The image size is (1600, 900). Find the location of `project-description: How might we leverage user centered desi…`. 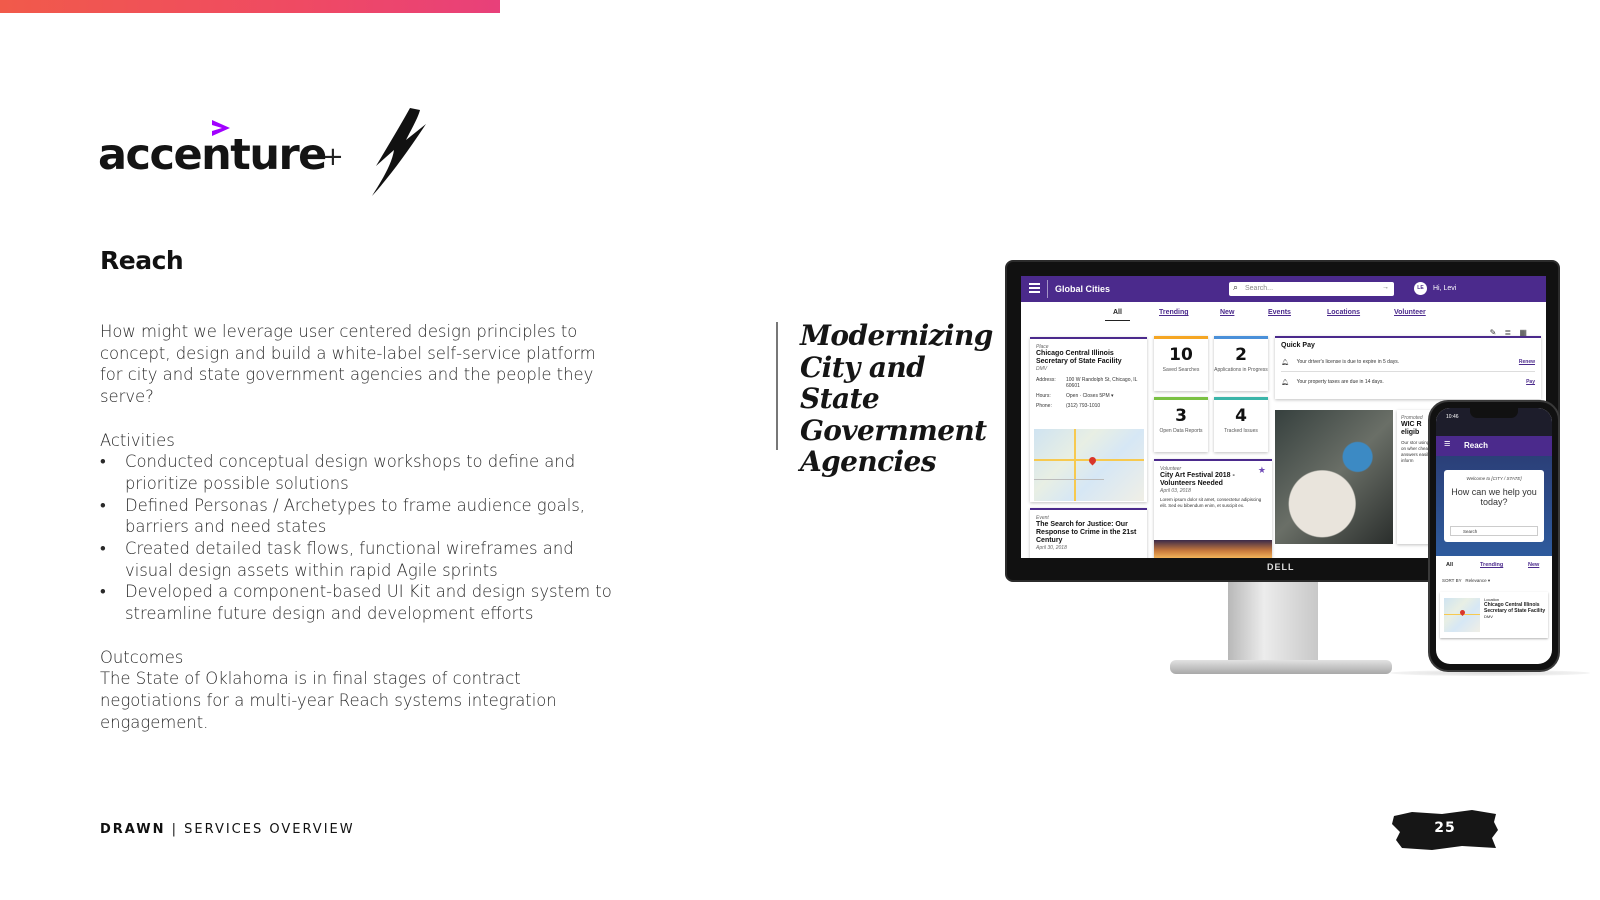

project-description: How might we leverage user centered desi… is located at coordinates (360, 527).